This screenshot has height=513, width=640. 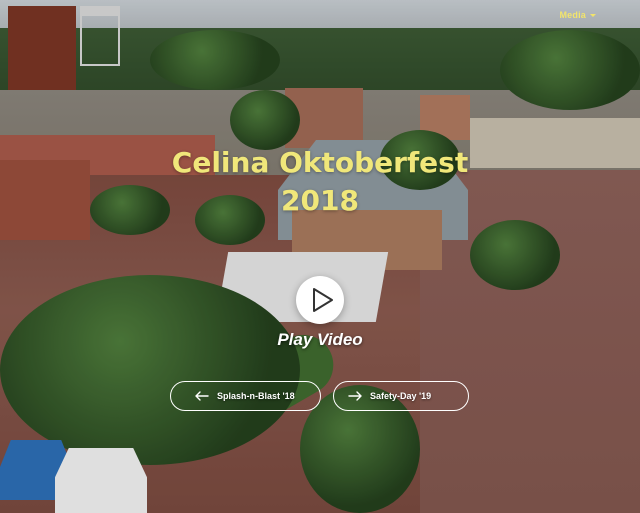 What do you see at coordinates (256, 396) in the screenshot?
I see `previous-video-label: Splash-n-Blast '18` at bounding box center [256, 396].